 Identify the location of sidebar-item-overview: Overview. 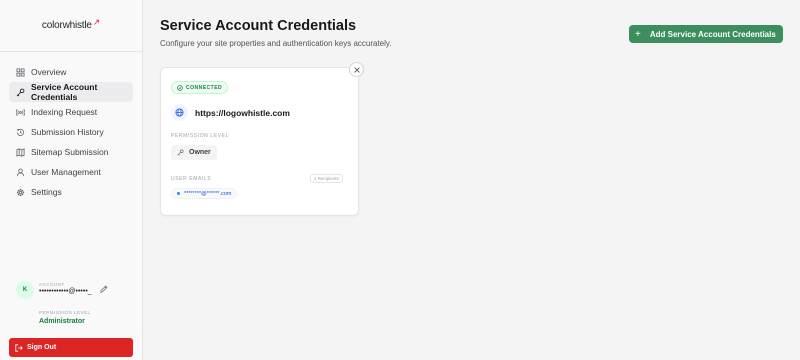
(71, 72).